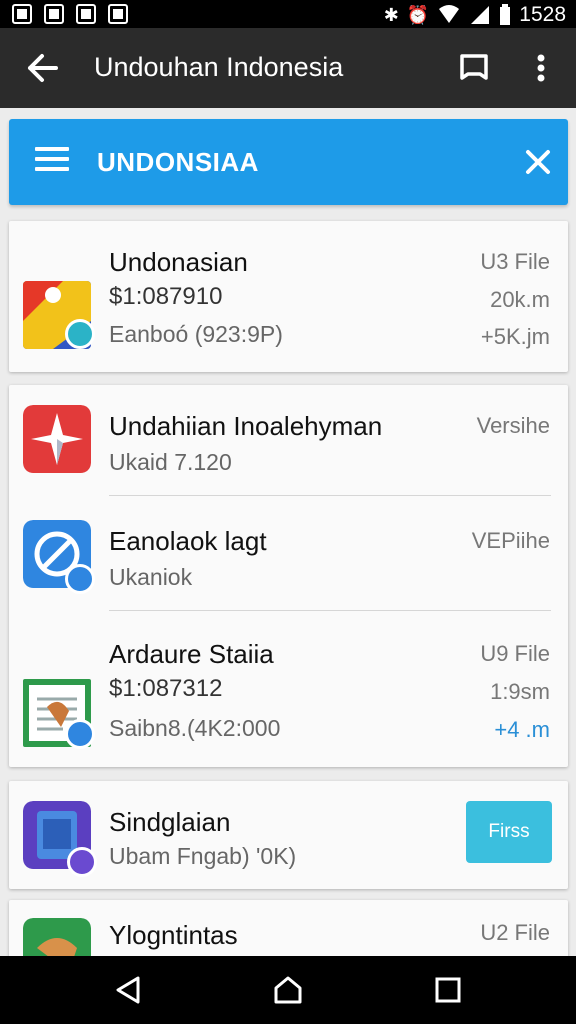 The width and height of the screenshot is (576, 1024). I want to click on photo-icon, so click(118, 14).